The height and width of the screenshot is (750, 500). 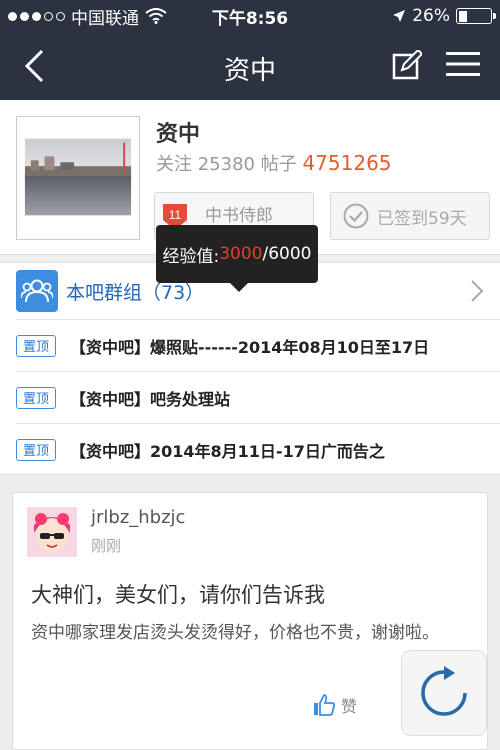 I want to click on chevron-left-icon, so click(x=34, y=66).